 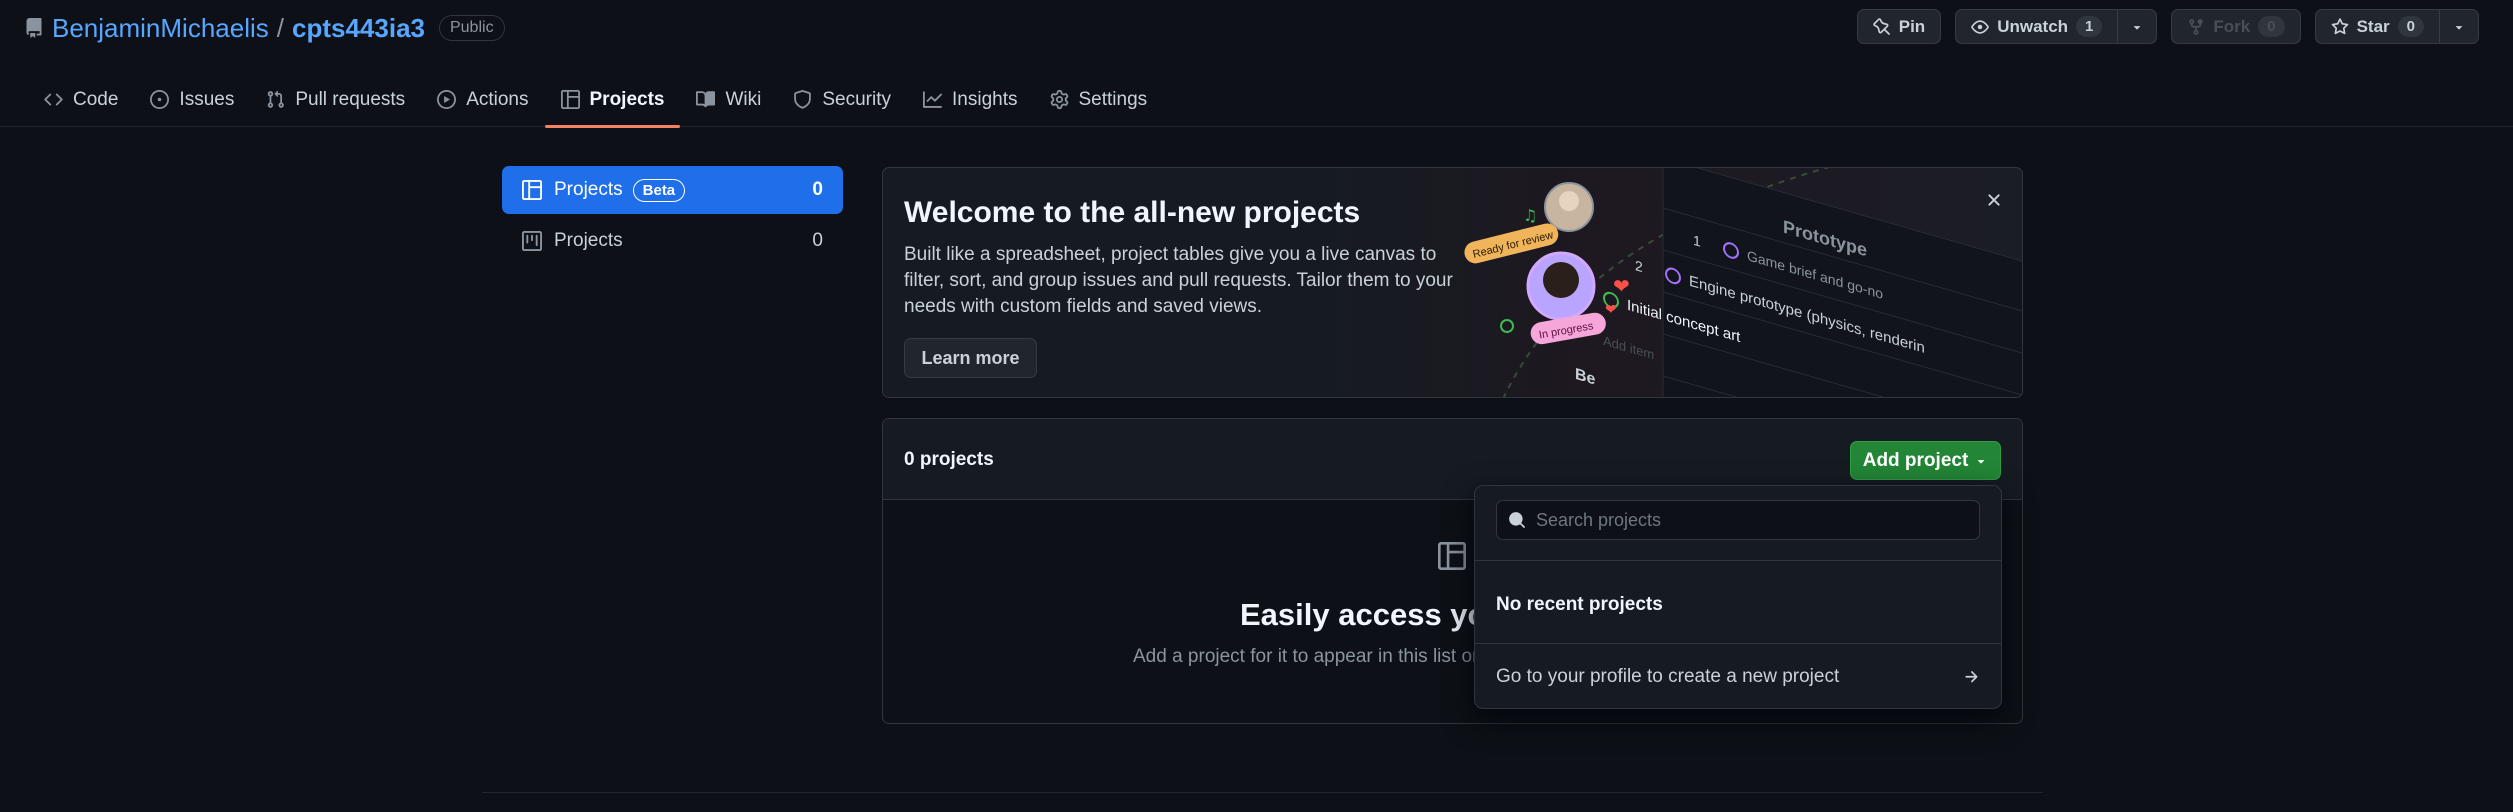 I want to click on tab-settings: Settings, so click(x=1099, y=99).